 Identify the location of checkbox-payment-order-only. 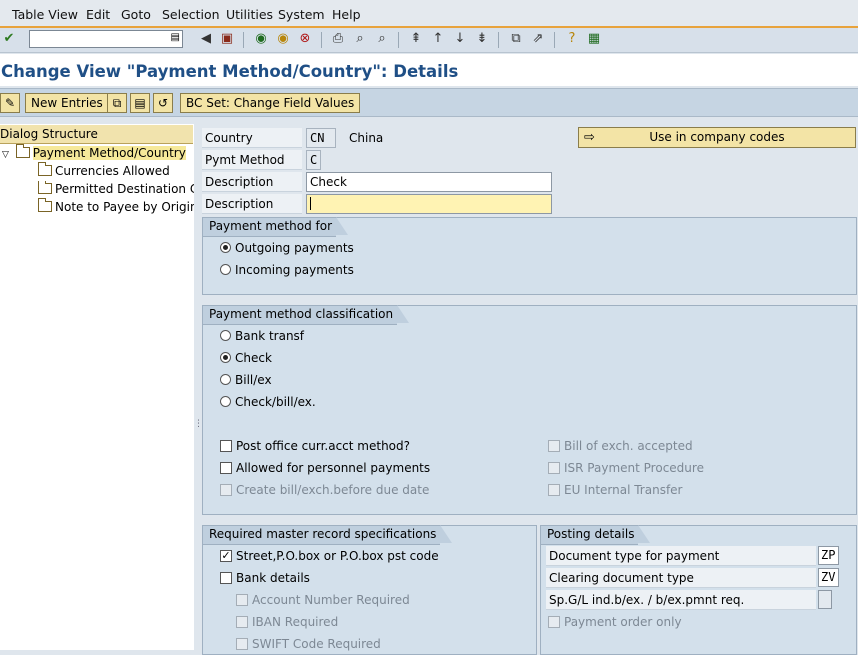
(554, 622).